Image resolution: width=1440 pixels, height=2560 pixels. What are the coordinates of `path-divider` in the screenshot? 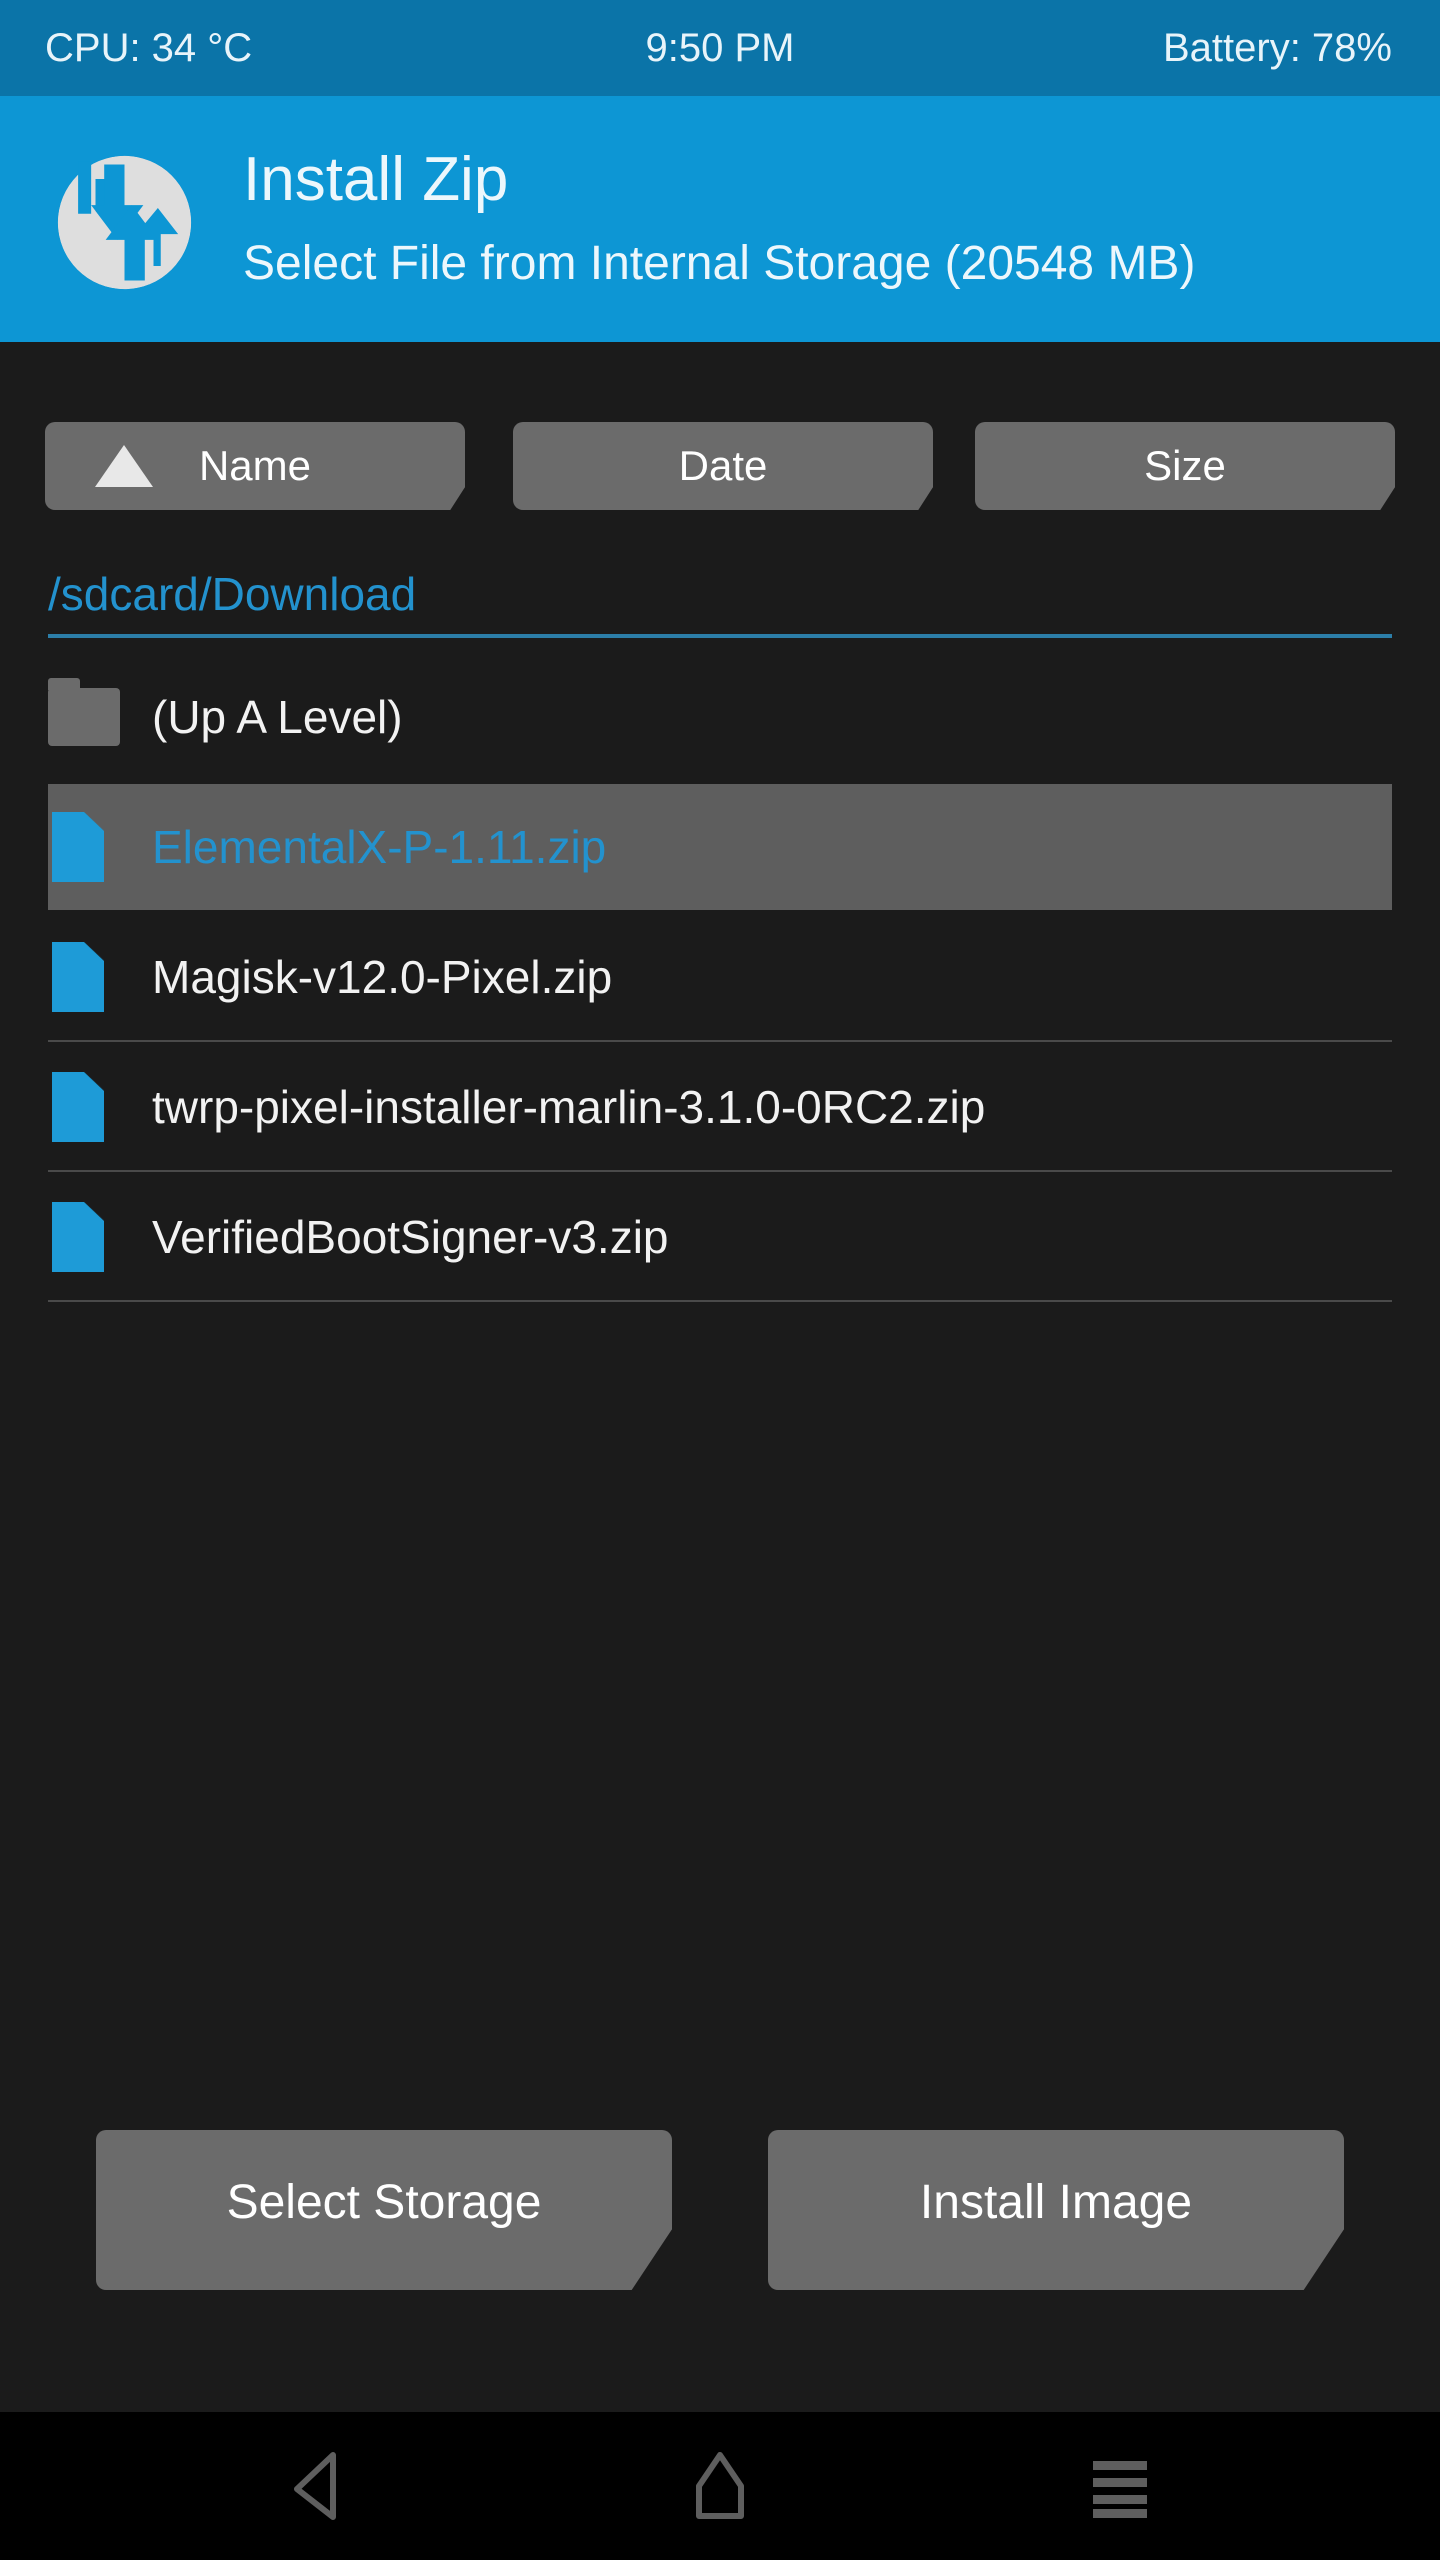 It's located at (720, 636).